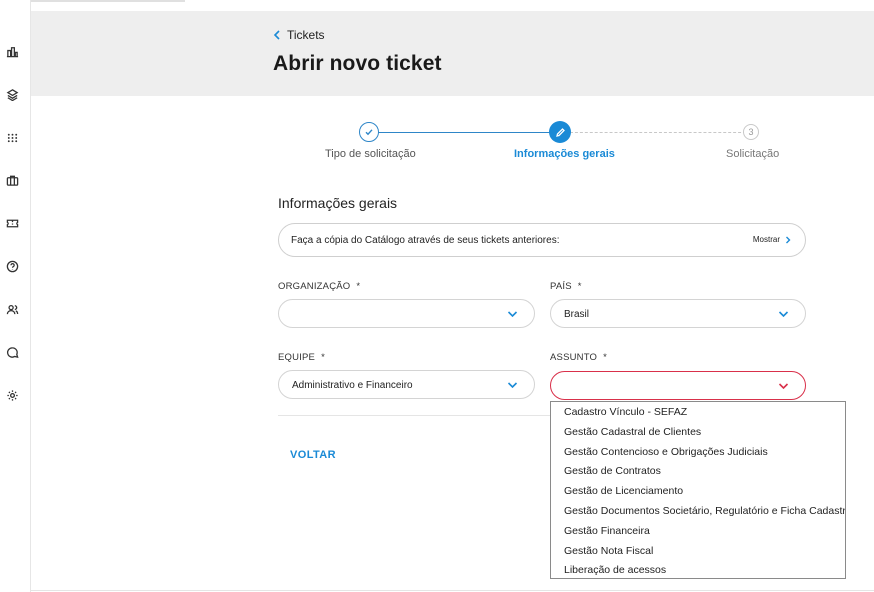 This screenshot has height=592, width=874. I want to click on stepper-pending-line, so click(658, 132).